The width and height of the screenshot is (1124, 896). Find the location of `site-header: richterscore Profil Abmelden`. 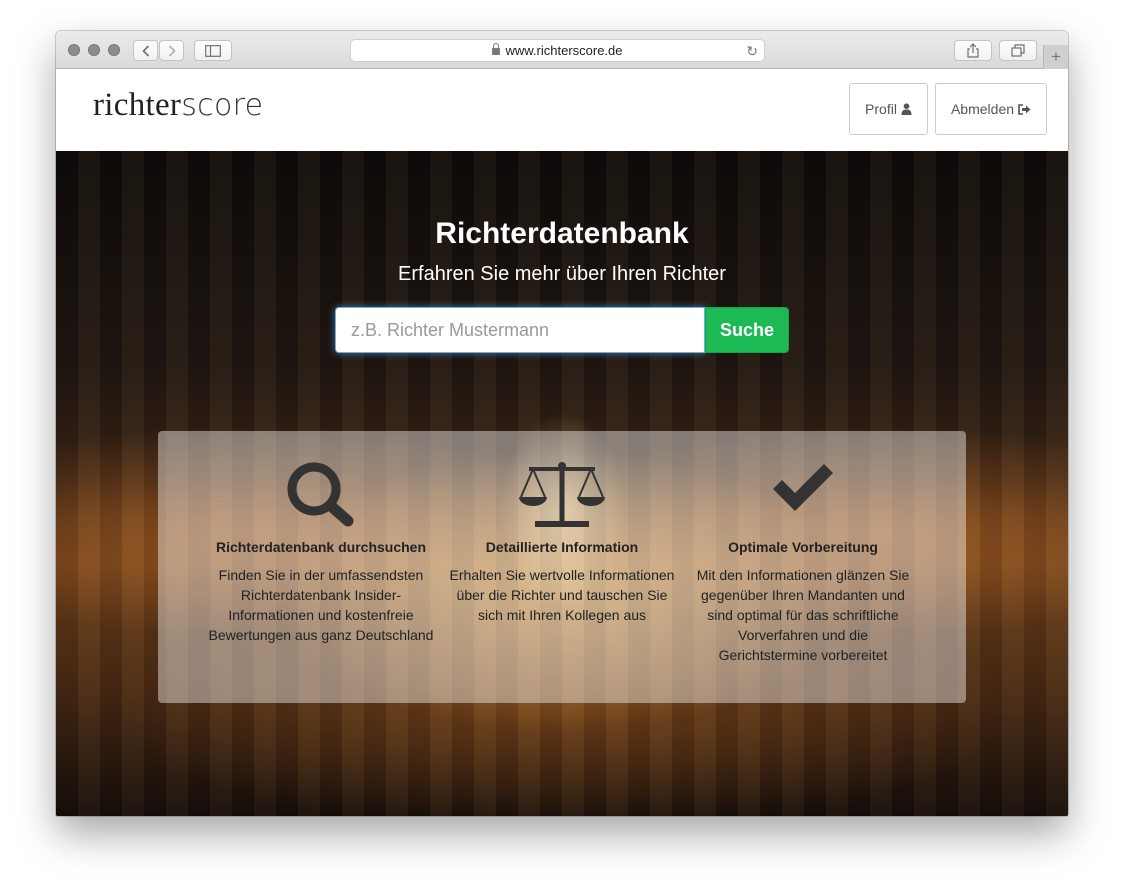

site-header: richterscore Profil Abmelden is located at coordinates (562, 110).